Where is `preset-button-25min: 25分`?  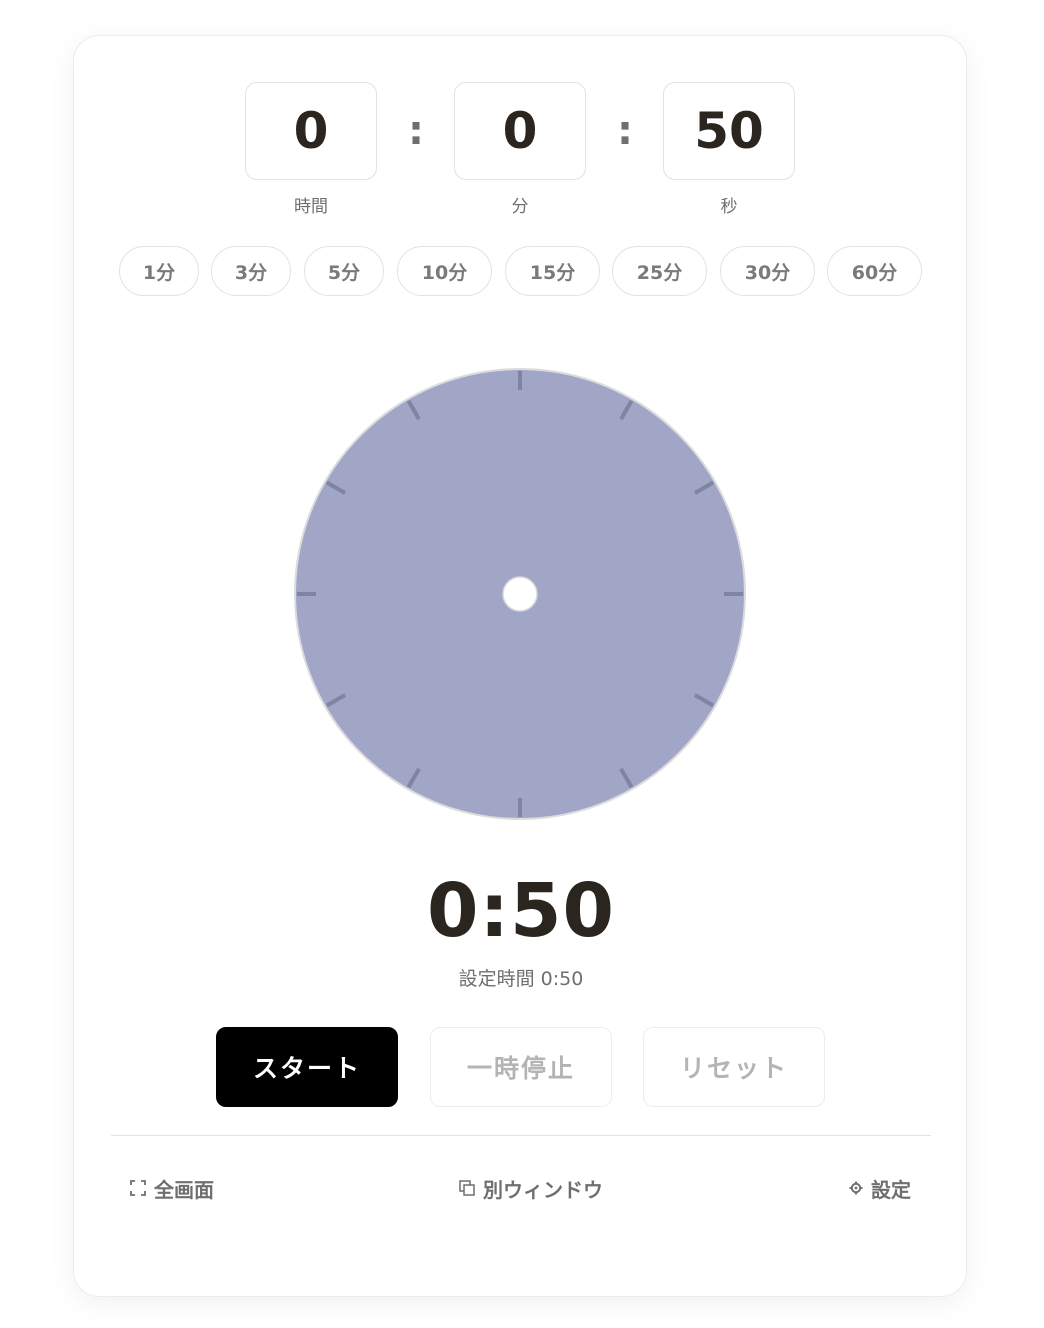
preset-button-25min: 25分 is located at coordinates (659, 271).